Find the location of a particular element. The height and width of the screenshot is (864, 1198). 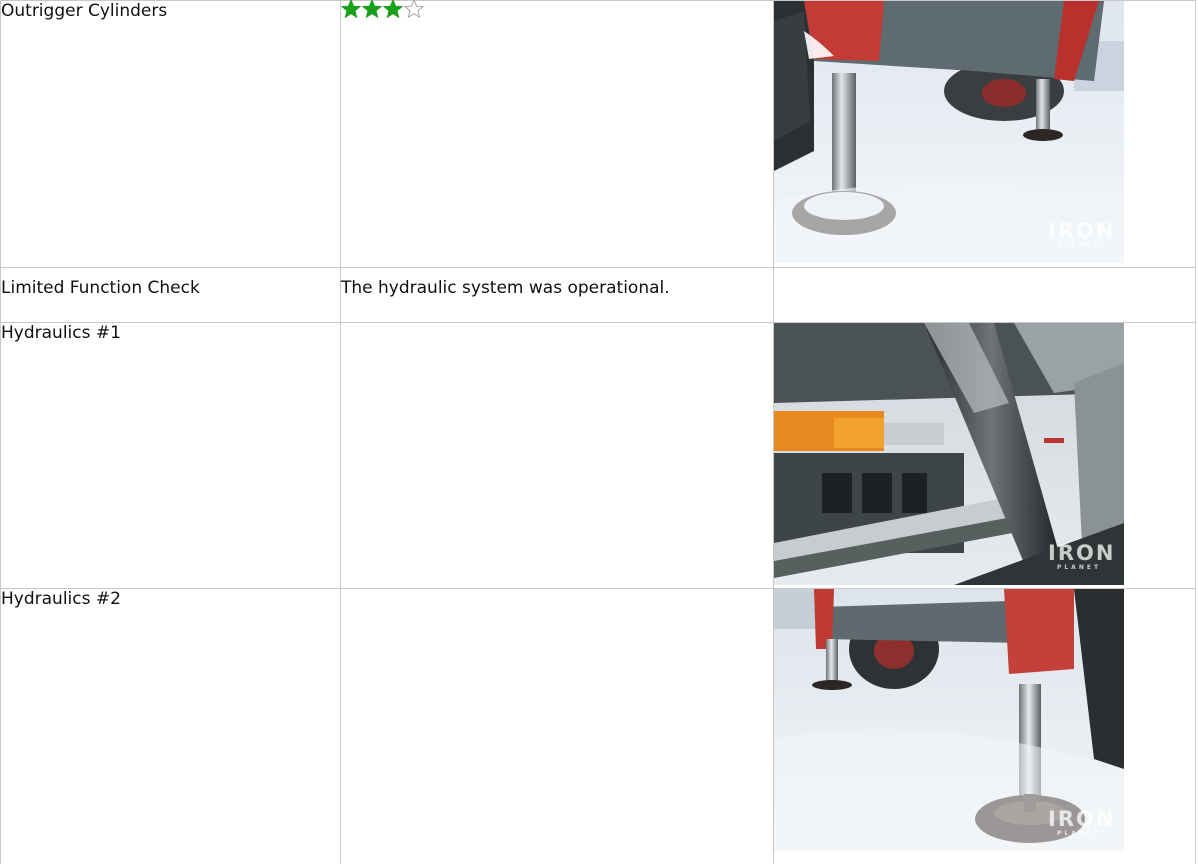

hydraulic-cylinder-photo: IRON PLANET is located at coordinates (949, 454).